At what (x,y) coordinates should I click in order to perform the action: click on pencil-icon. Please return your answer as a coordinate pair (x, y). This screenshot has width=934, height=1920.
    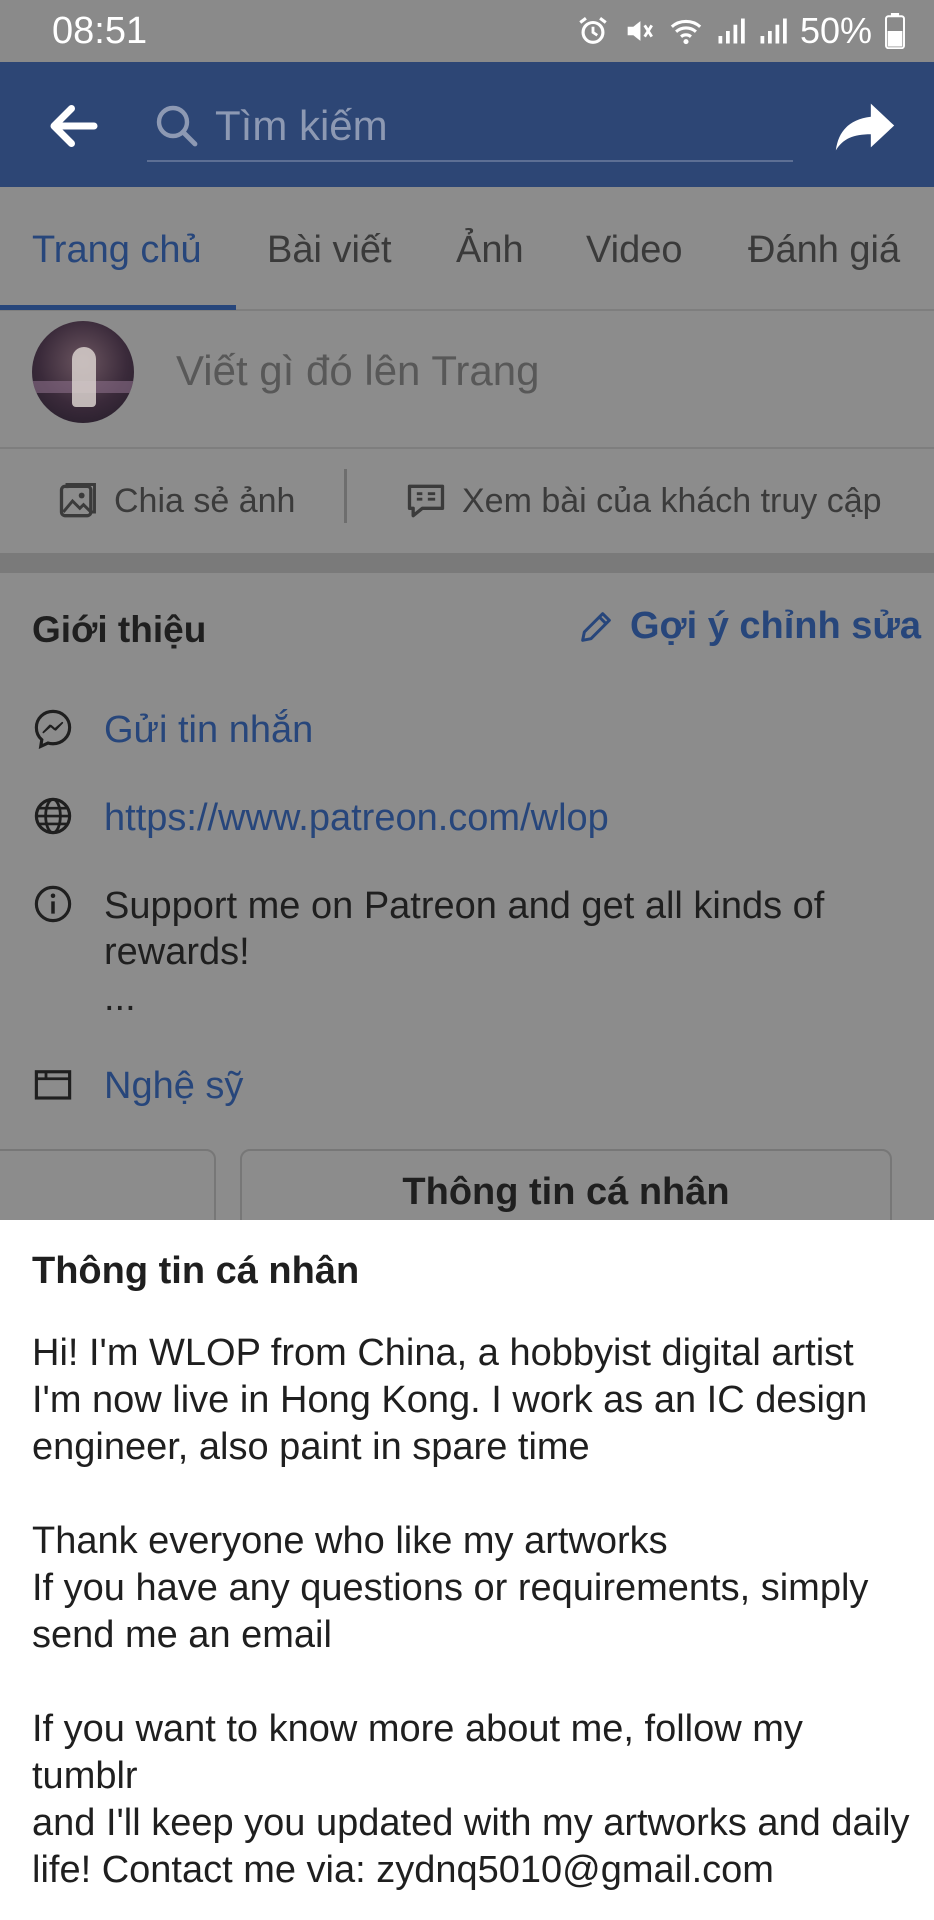
    Looking at the image, I should click on (596, 626).